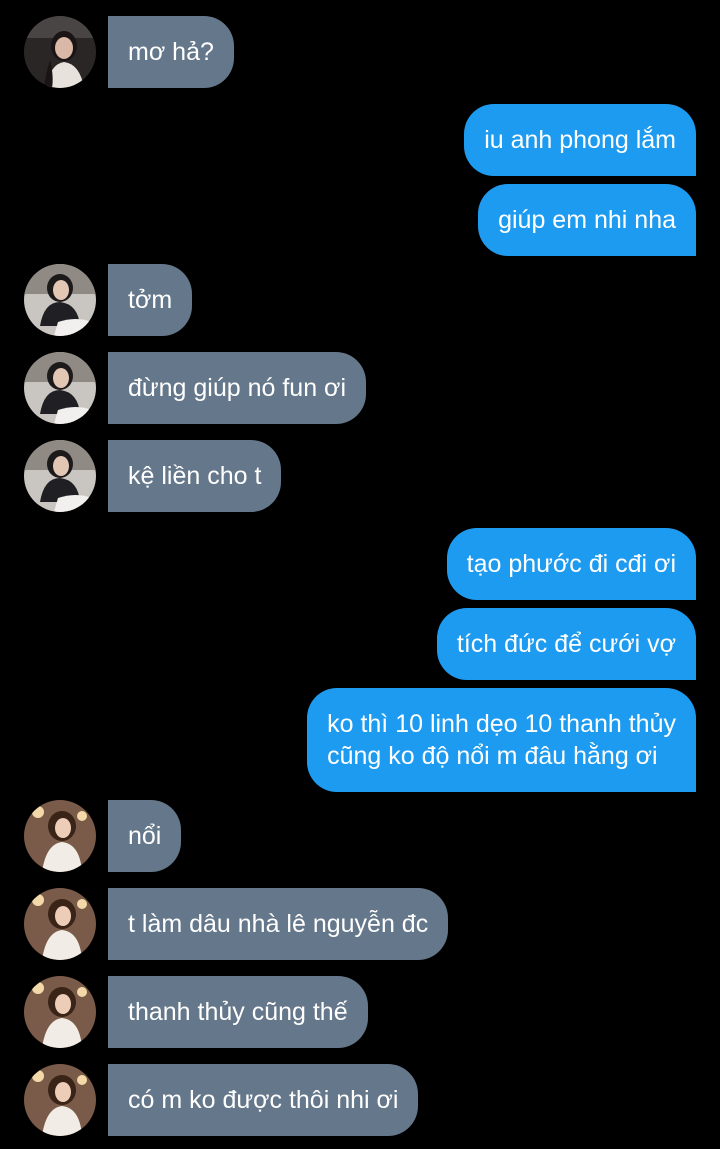 The image size is (720, 1149). I want to click on incoming-message-bubble: có m ko được thôi nhi ơi, so click(263, 1100).